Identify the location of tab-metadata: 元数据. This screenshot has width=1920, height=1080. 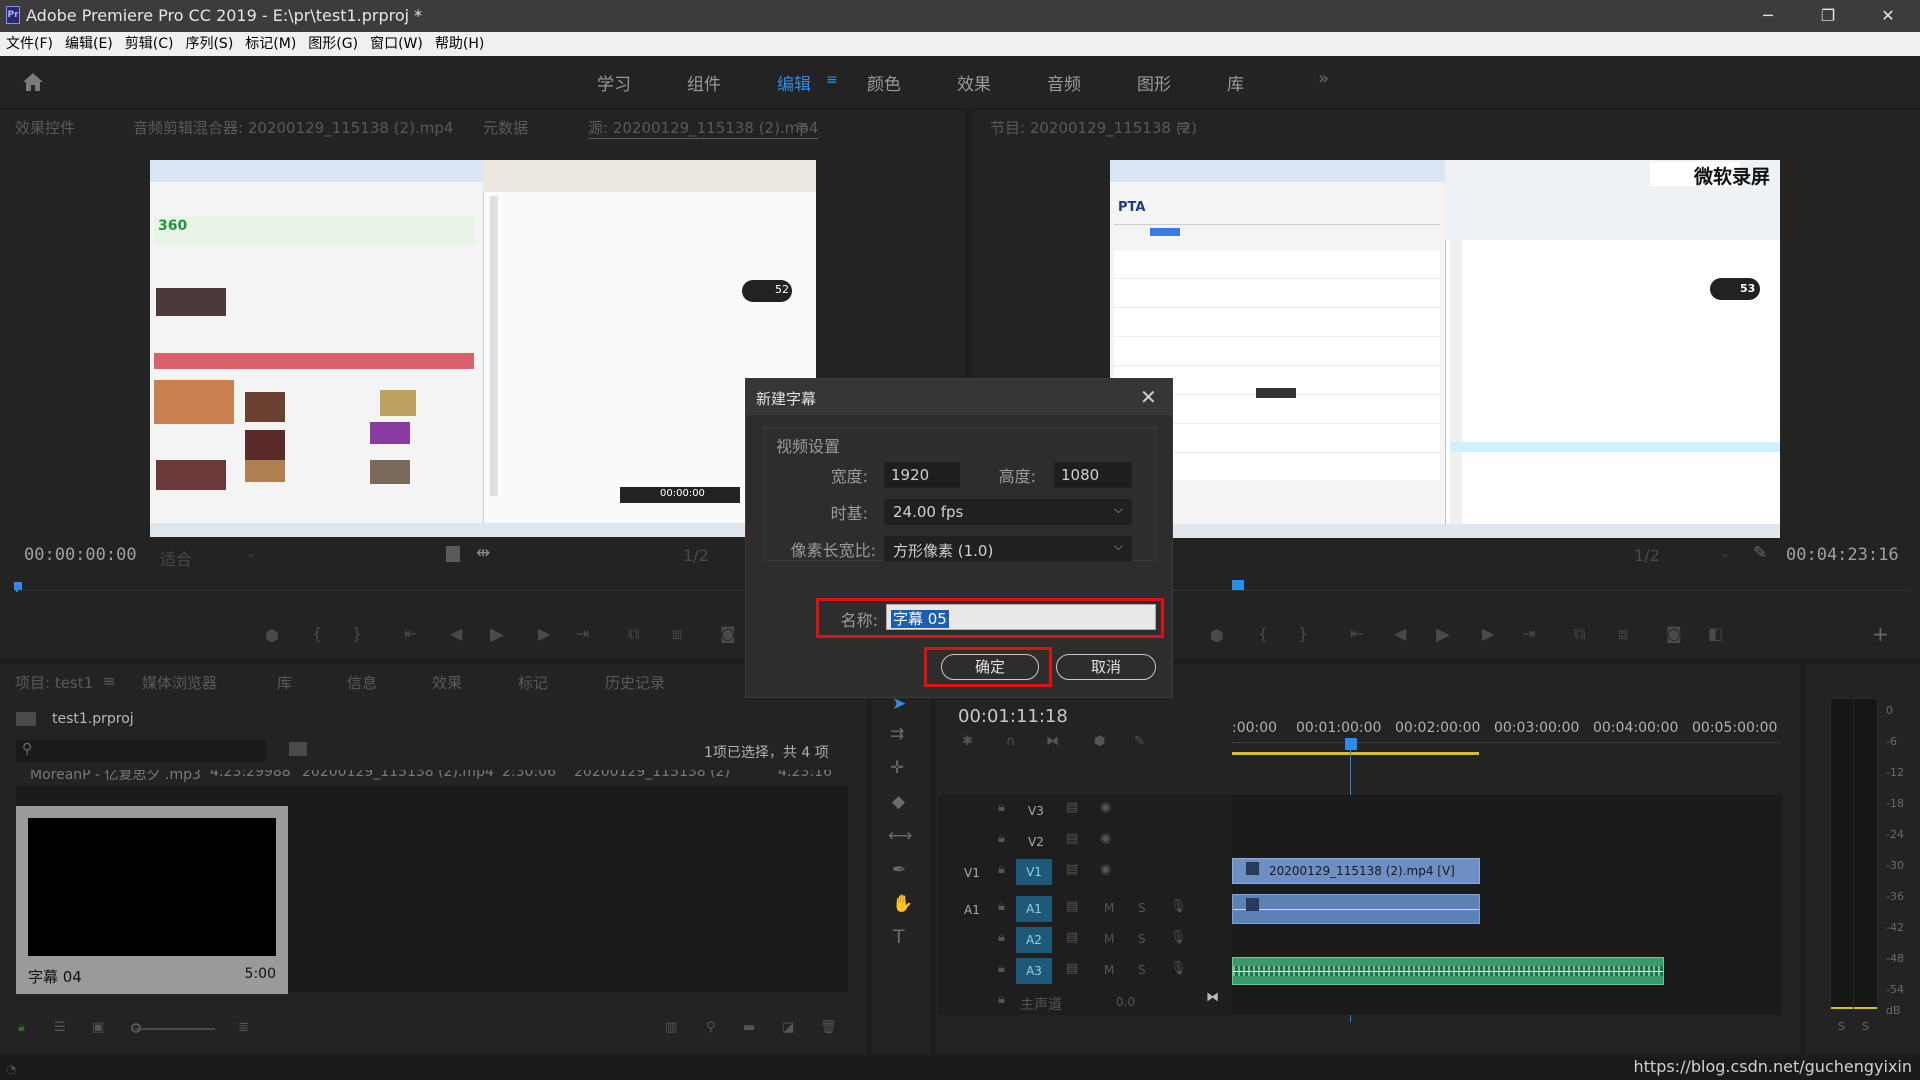
(505, 127).